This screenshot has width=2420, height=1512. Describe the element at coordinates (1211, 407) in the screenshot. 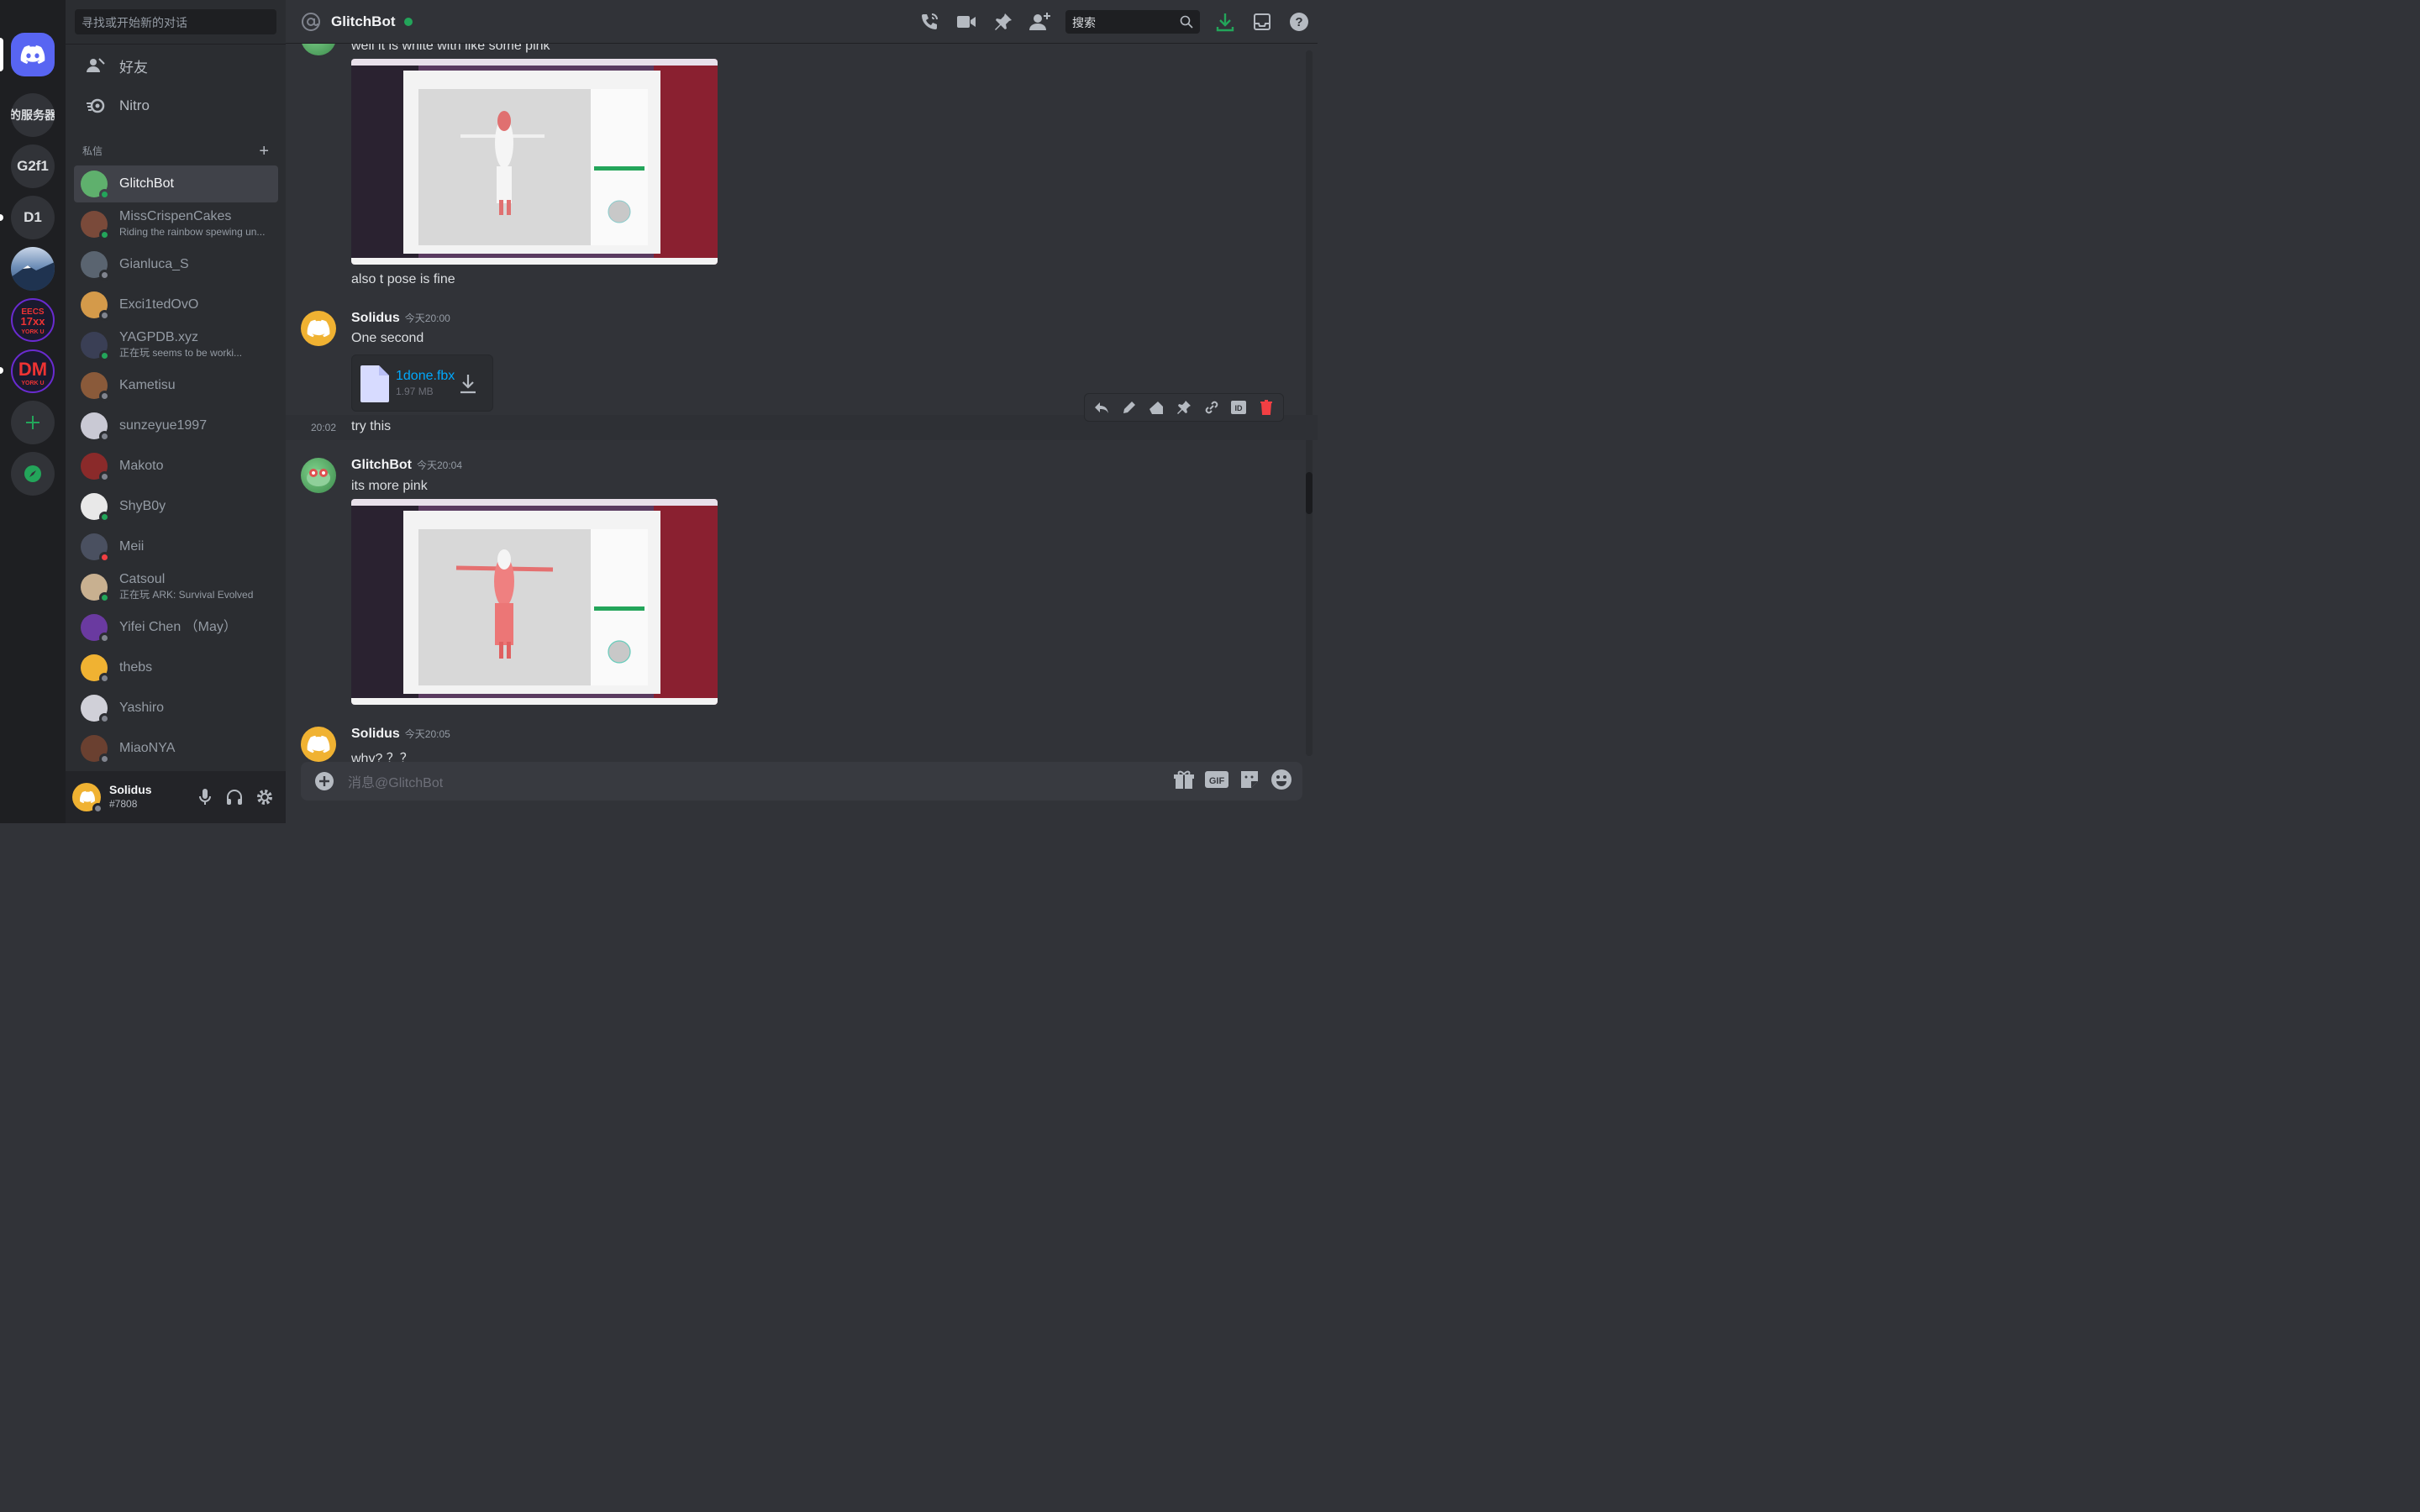

I see `copy-link-icon` at that location.